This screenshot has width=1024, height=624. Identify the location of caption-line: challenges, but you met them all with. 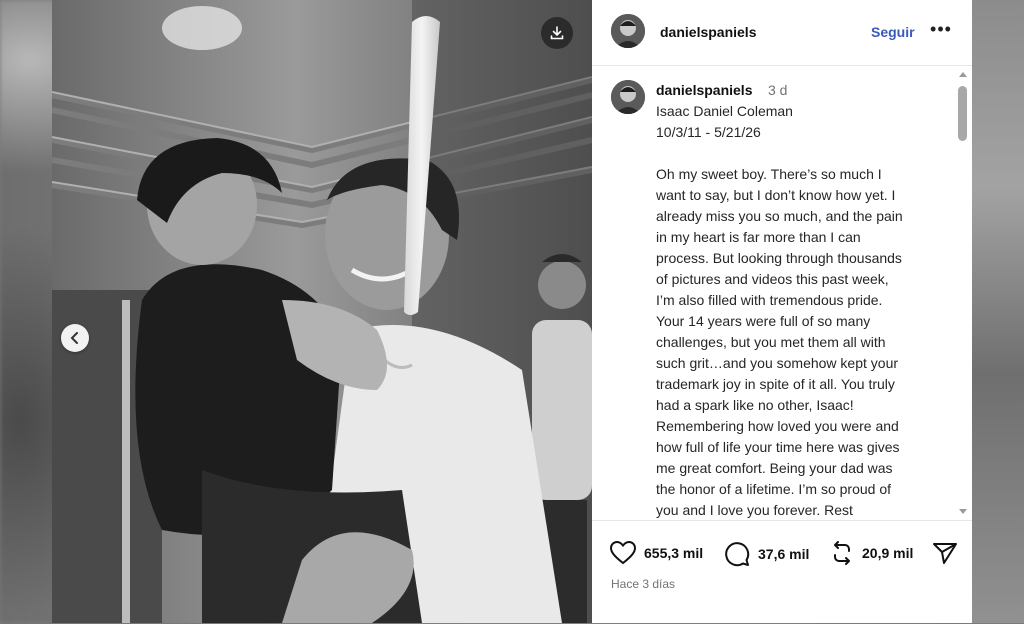
(771, 342).